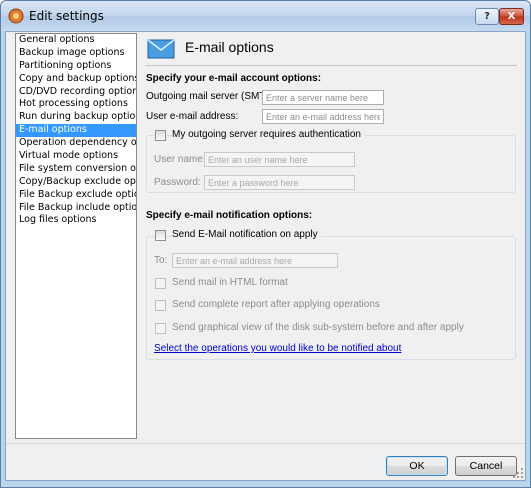  I want to click on email-address-label: User e-mail address:, so click(192, 116).